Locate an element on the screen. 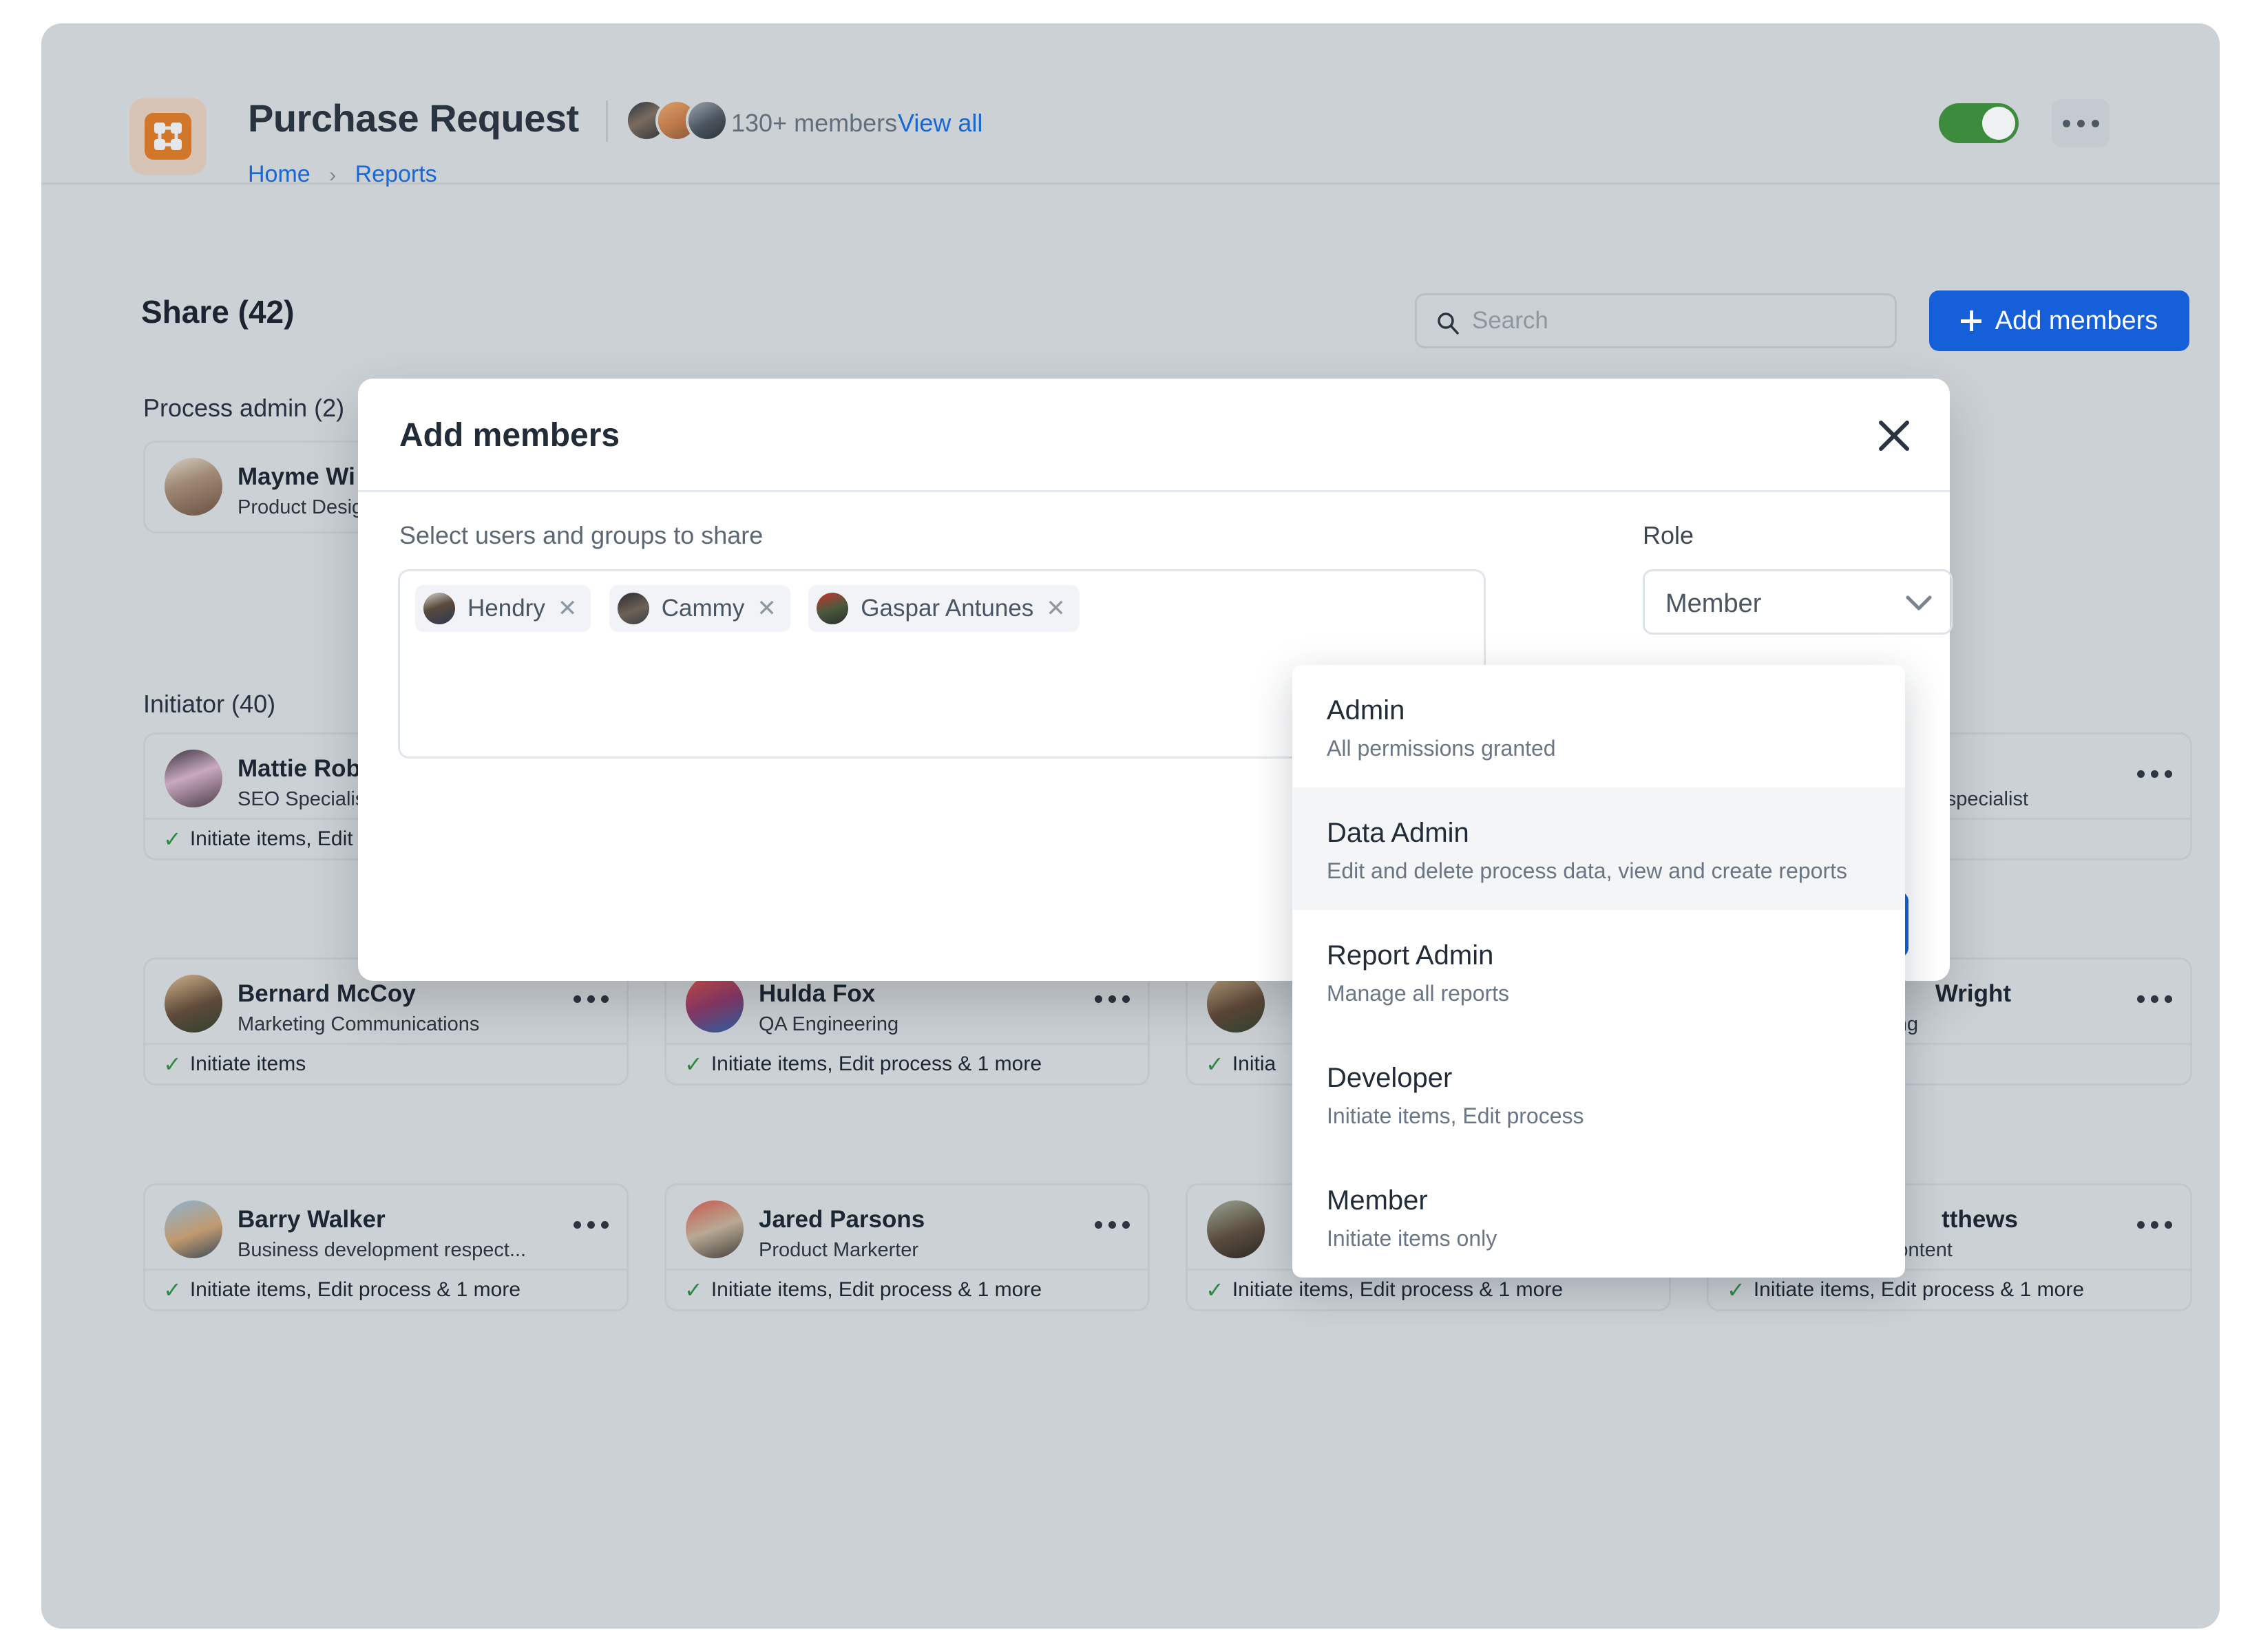 The width and height of the screenshot is (2261, 1652). modal-header: Add members is located at coordinates (1154, 436).